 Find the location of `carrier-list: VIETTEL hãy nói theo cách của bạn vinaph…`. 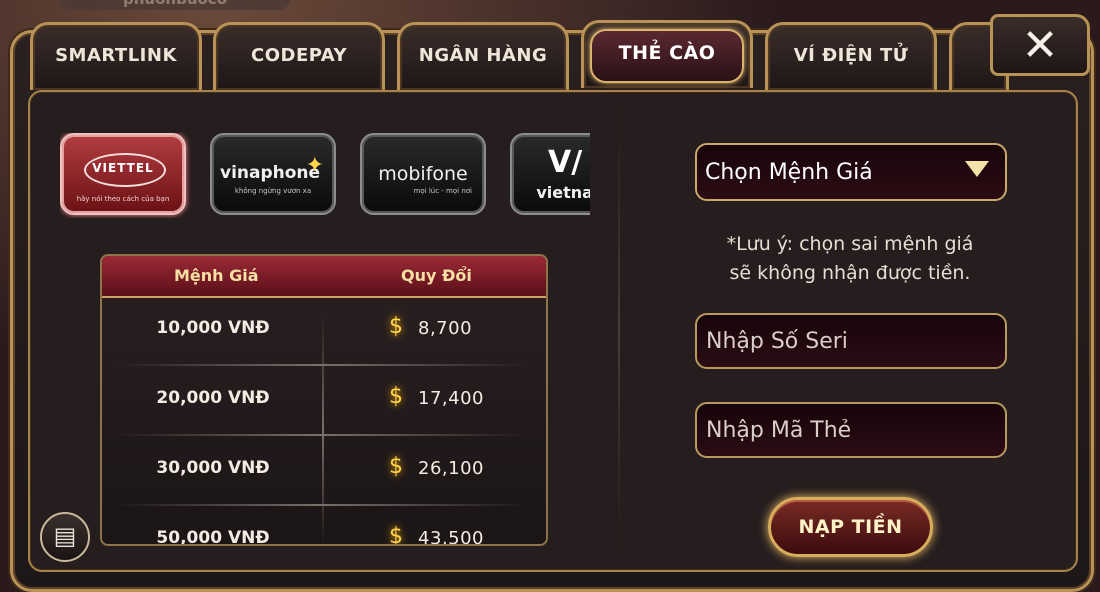

carrier-list: VIETTEL hãy nói theo cách của bạn vinaph… is located at coordinates (325, 175).